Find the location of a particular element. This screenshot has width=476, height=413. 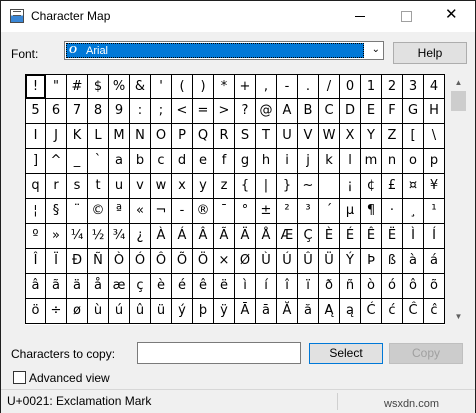

character-cell: 2 is located at coordinates (392, 86).